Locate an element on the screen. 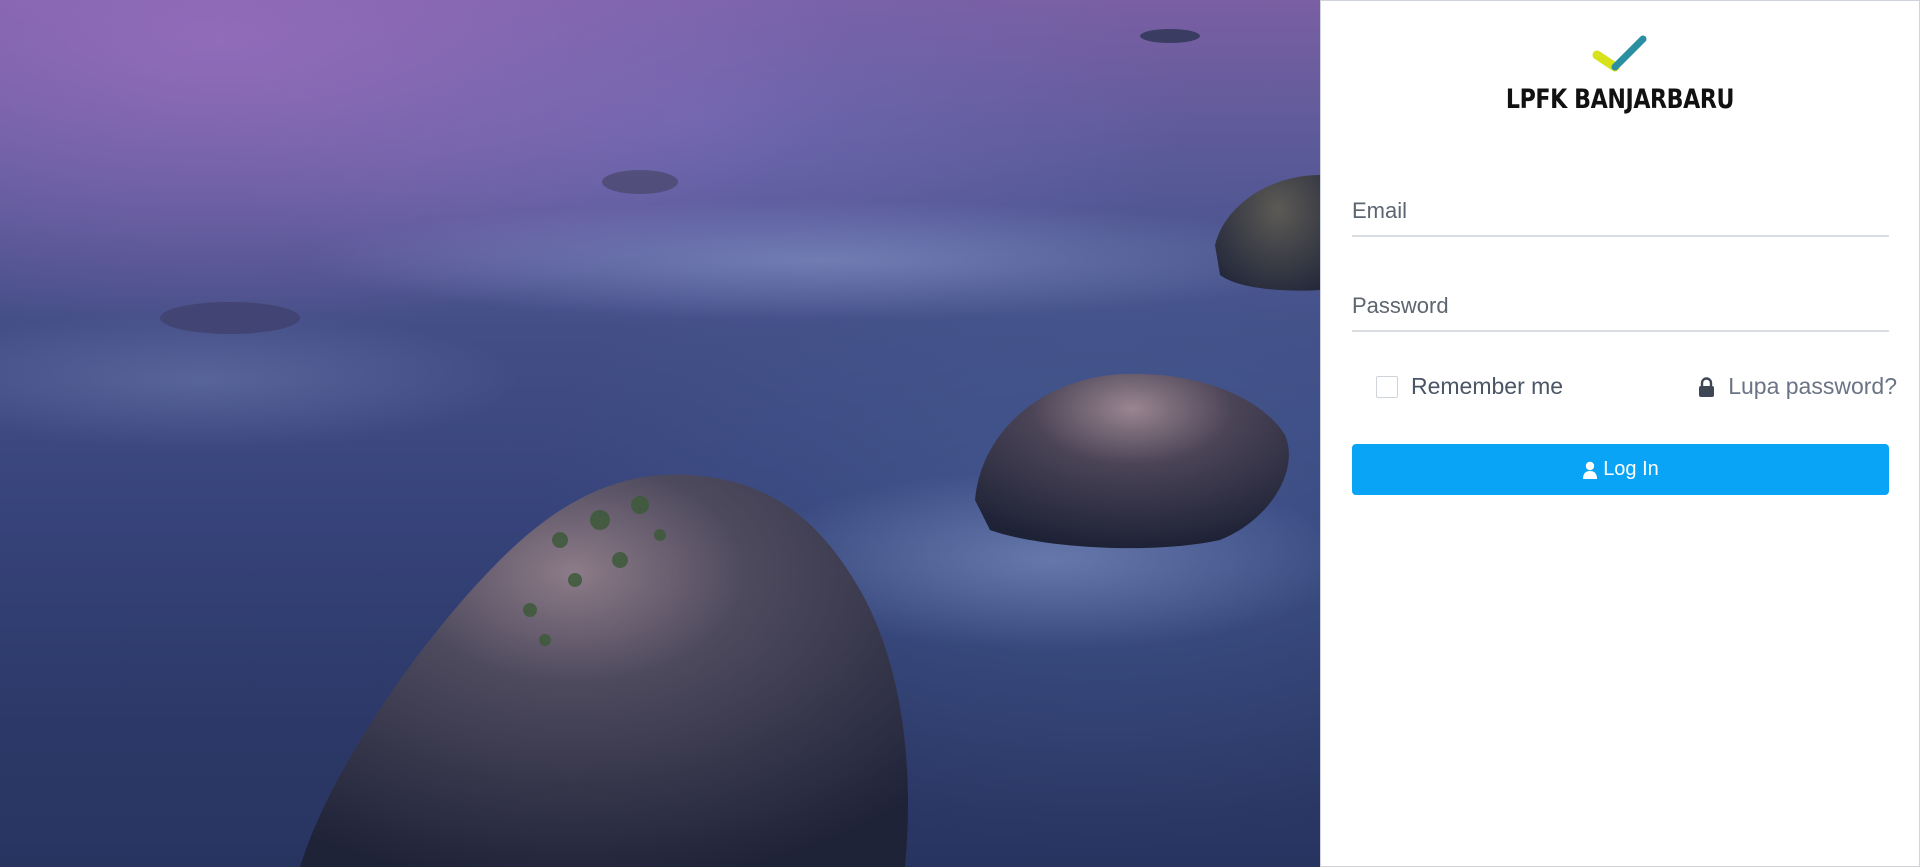  password-field is located at coordinates (1620, 308).